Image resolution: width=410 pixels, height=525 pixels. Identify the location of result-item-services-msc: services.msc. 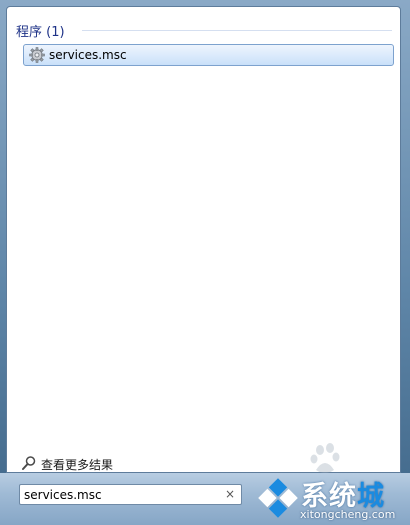
(208, 55).